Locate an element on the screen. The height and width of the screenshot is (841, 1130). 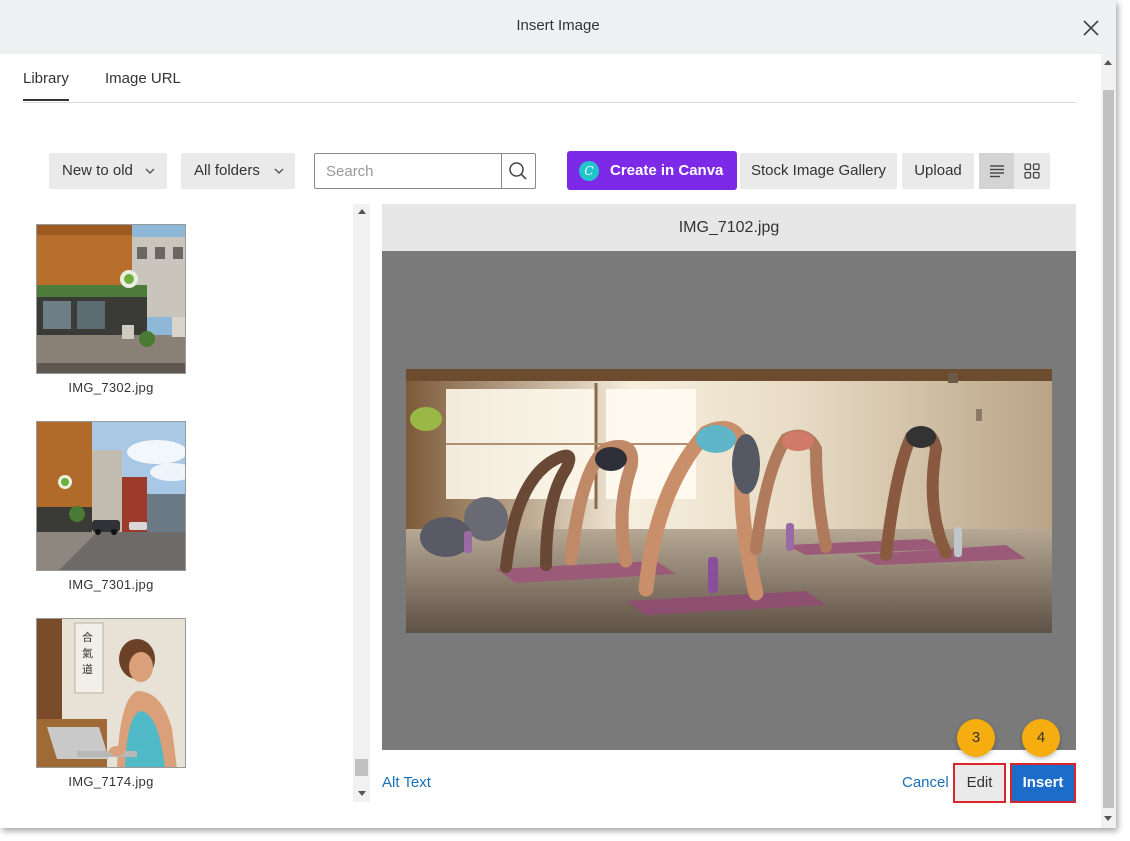
edit-button: Edit is located at coordinates (979, 783).